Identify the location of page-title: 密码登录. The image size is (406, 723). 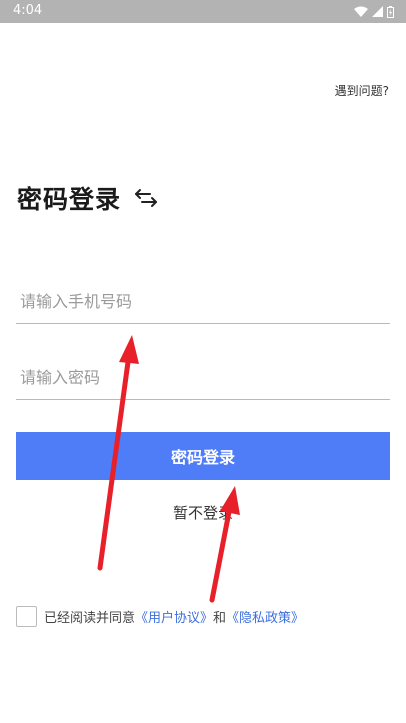
(69, 199).